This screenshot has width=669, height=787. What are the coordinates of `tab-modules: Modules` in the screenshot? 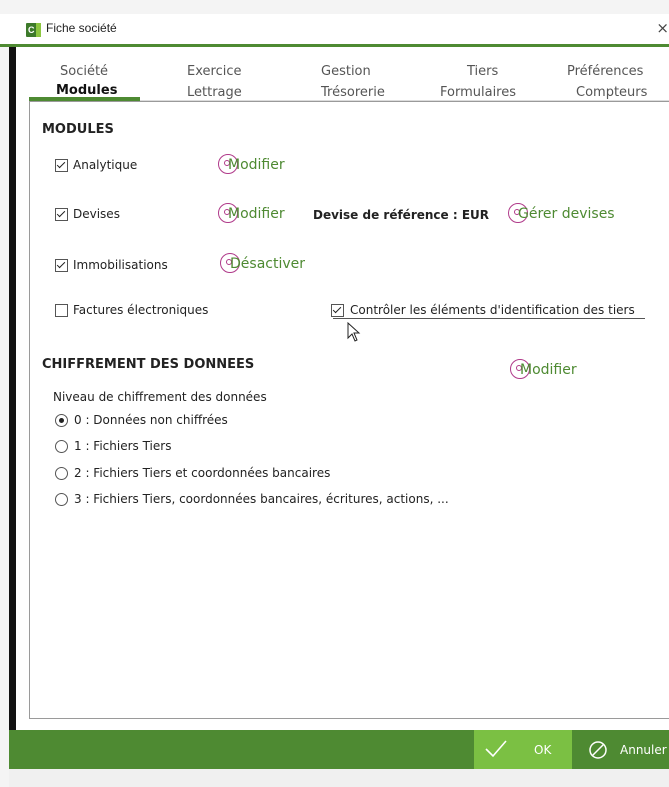 It's located at (86, 90).